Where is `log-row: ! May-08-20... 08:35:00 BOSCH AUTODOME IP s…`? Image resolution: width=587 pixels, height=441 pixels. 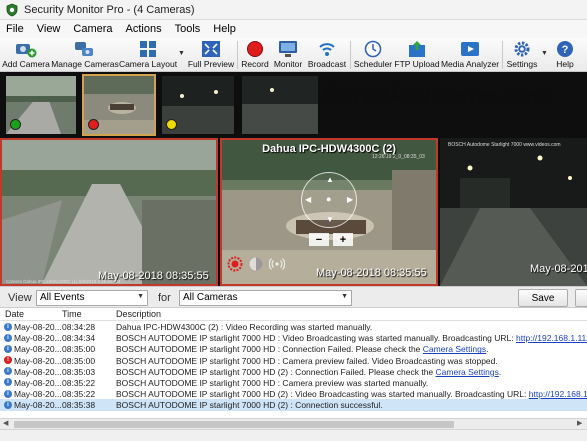
log-row: ! May-08-20... 08:35:00 BOSCH AUTODOME IP s… is located at coordinates (293, 360).